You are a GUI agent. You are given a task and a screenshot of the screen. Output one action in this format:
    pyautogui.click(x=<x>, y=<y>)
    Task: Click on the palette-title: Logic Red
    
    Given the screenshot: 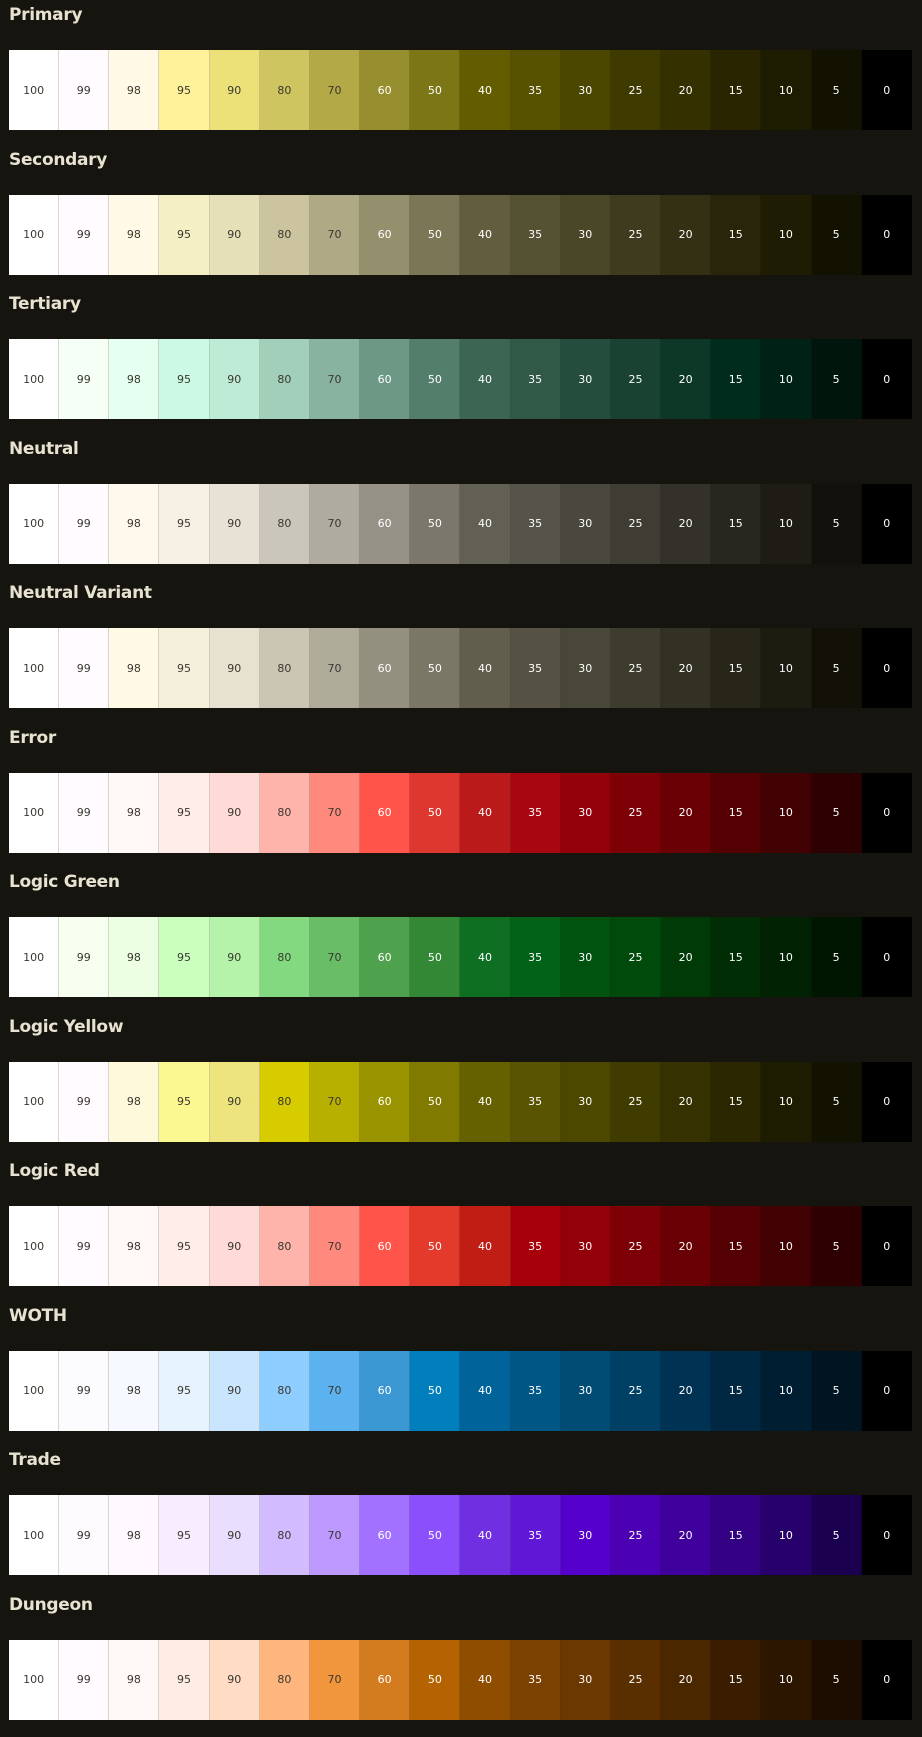 What is the action you would take?
    pyautogui.click(x=54, y=1171)
    